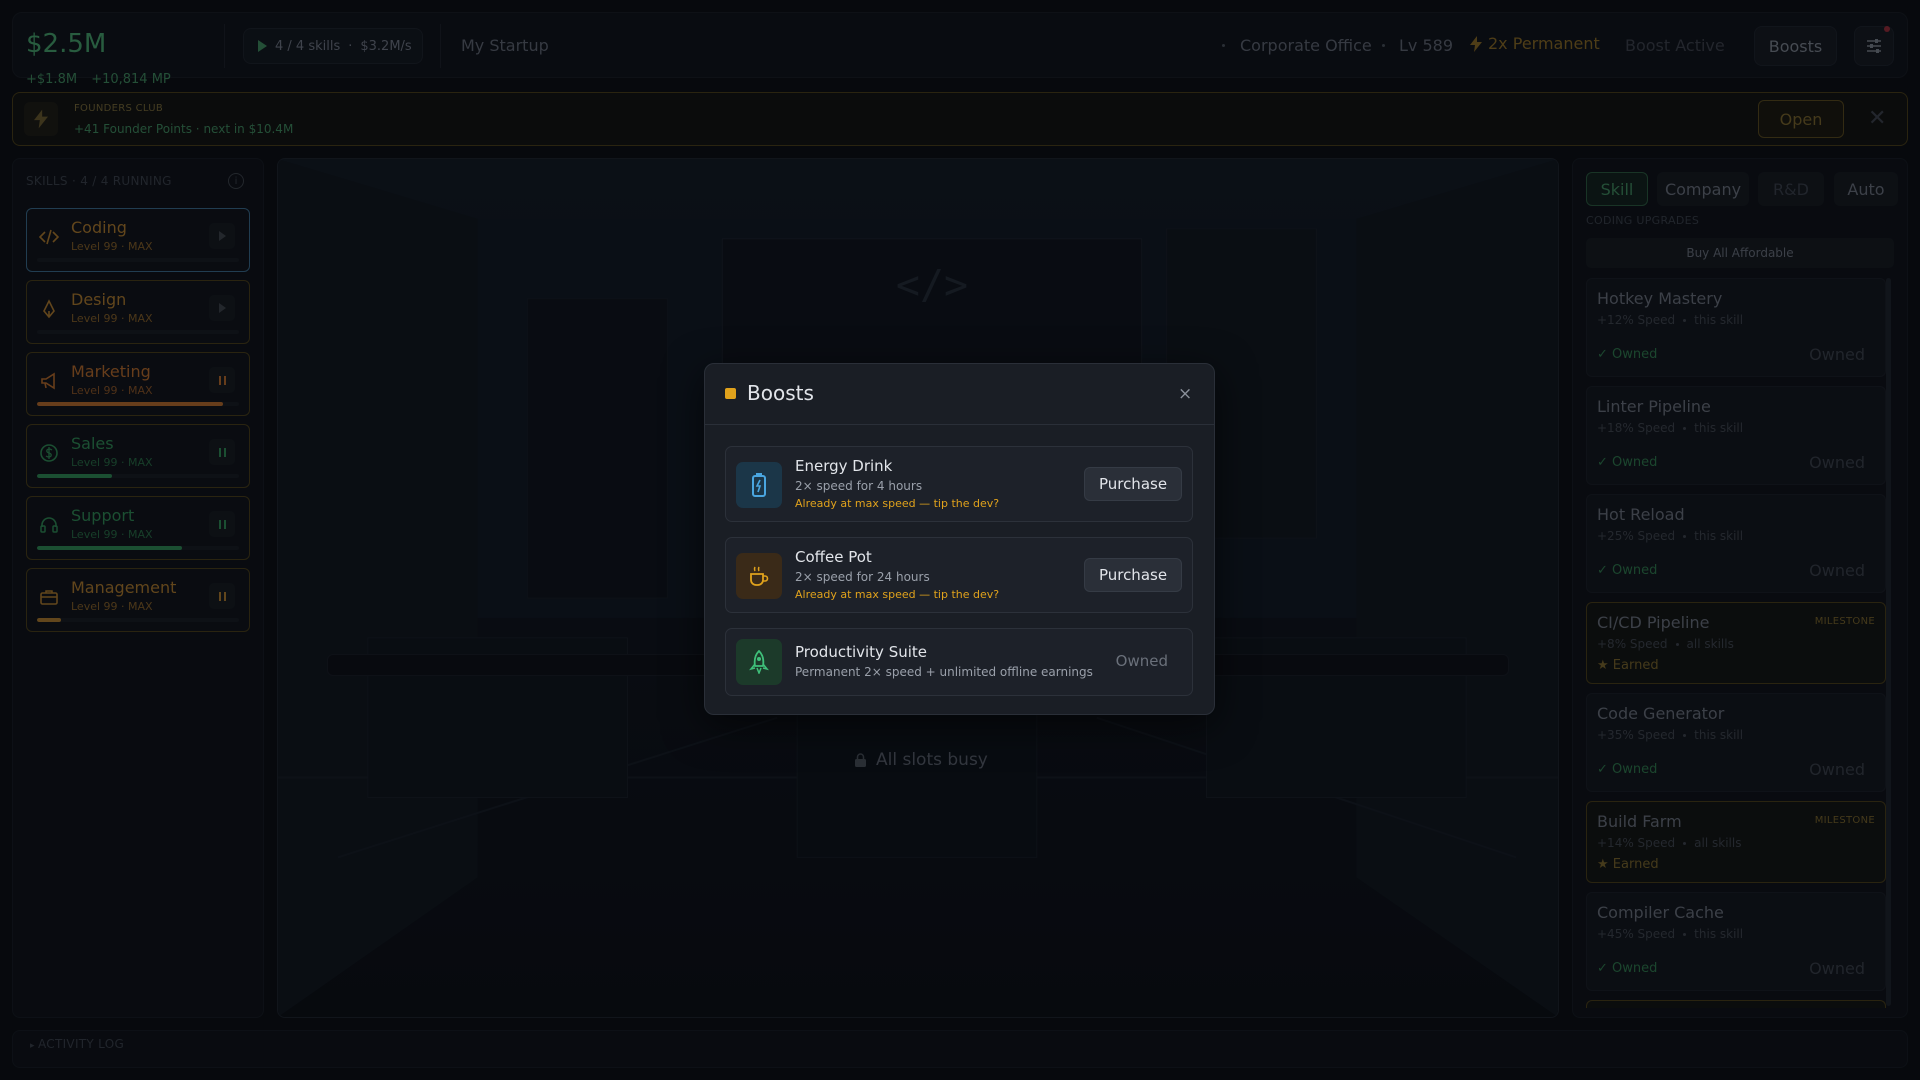 This screenshot has height=1080, width=1920. Describe the element at coordinates (759, 662) in the screenshot. I see `rocket-icon` at that location.